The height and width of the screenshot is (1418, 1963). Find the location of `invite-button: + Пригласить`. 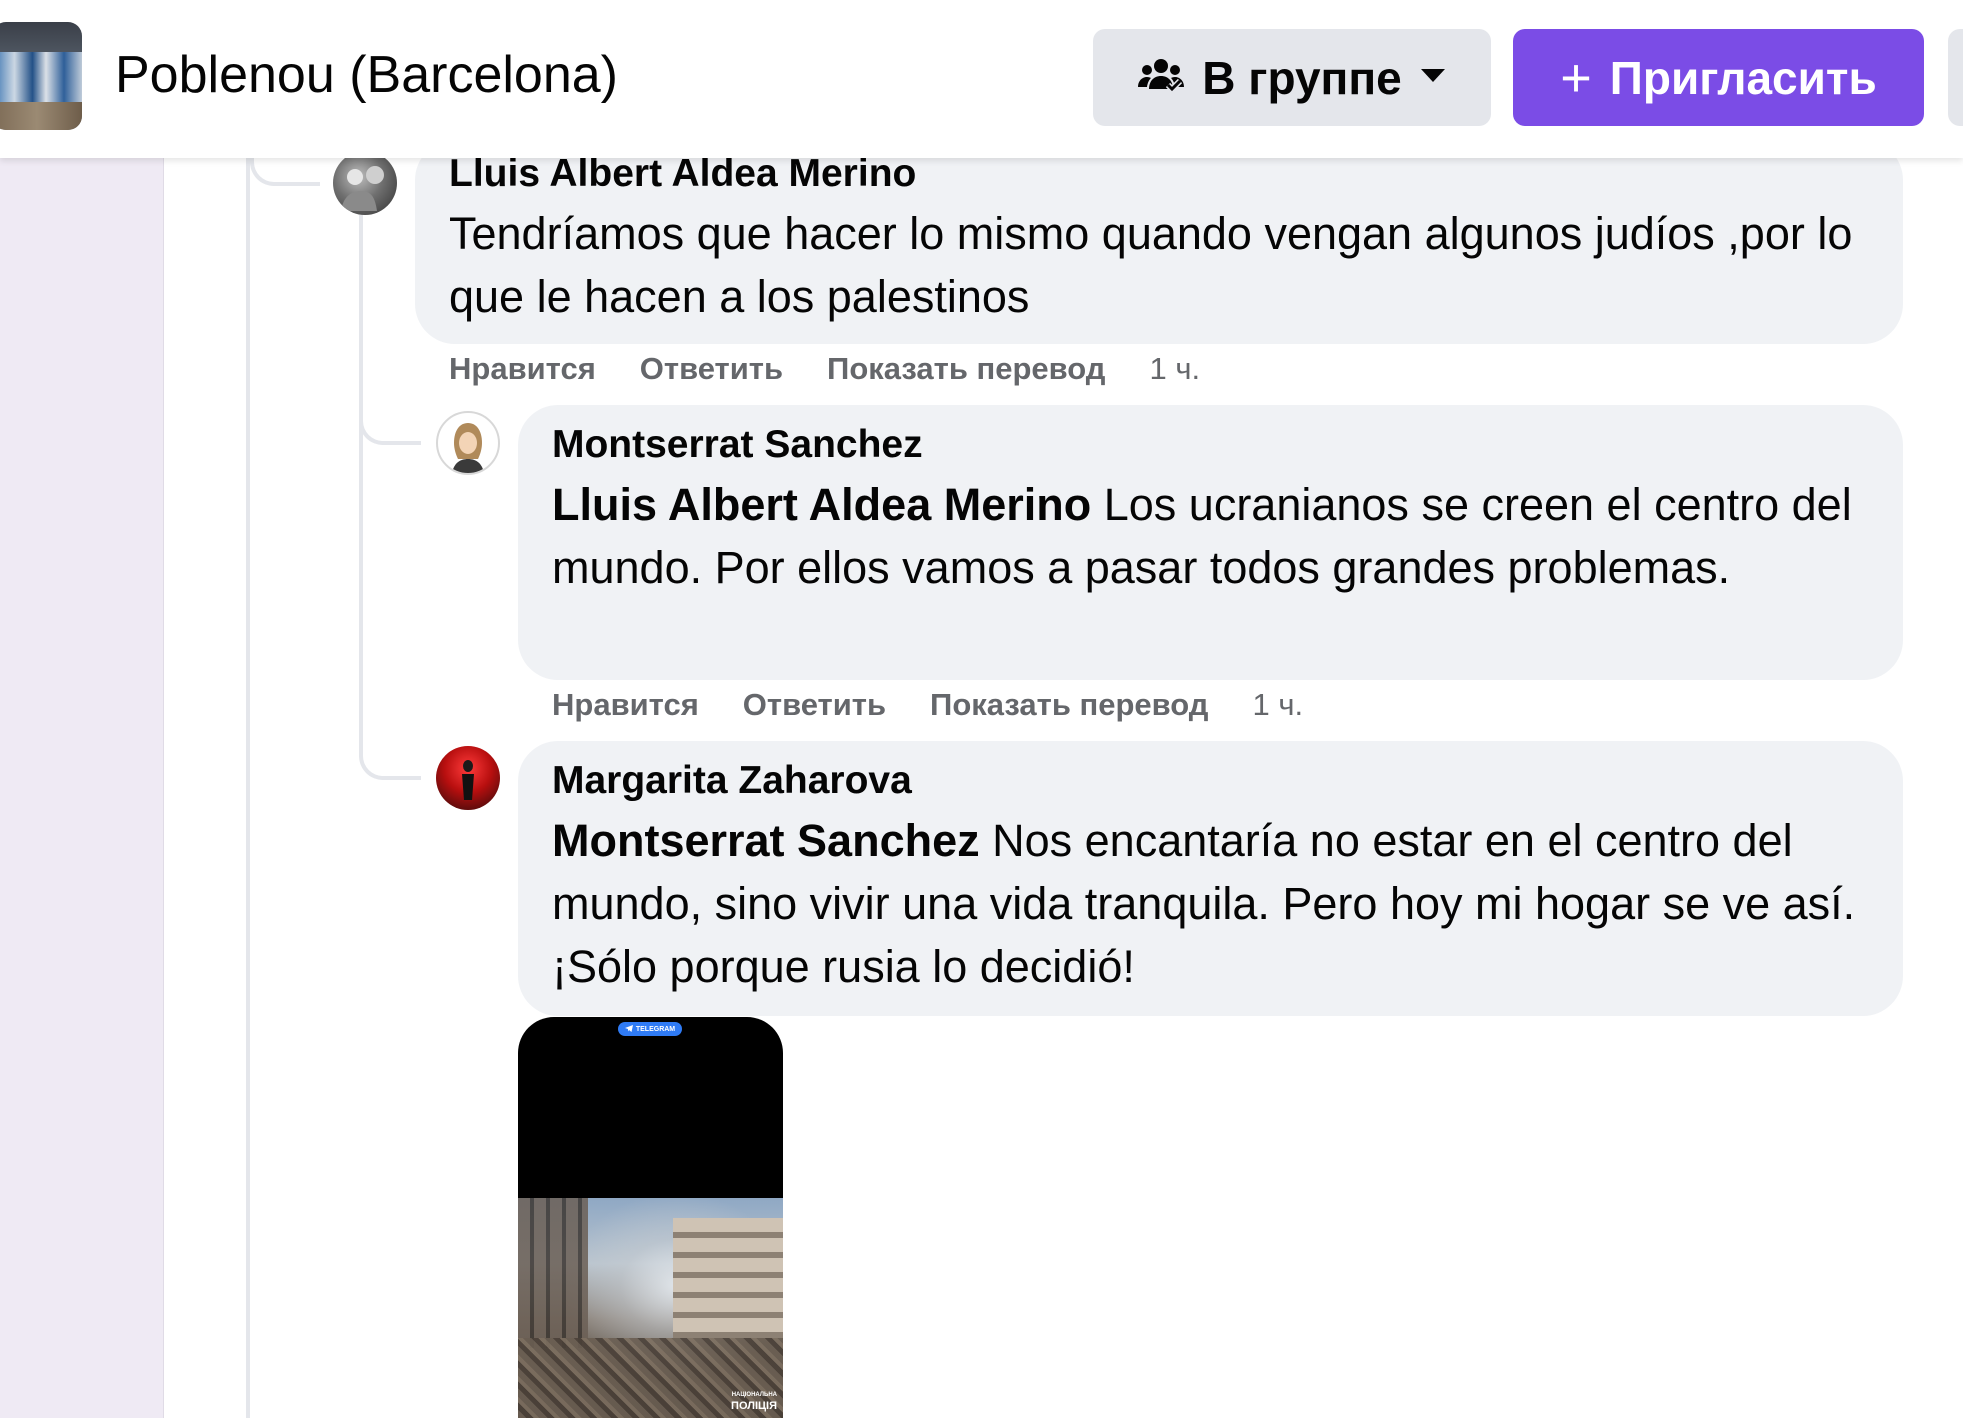

invite-button: + Пригласить is located at coordinates (1718, 77).